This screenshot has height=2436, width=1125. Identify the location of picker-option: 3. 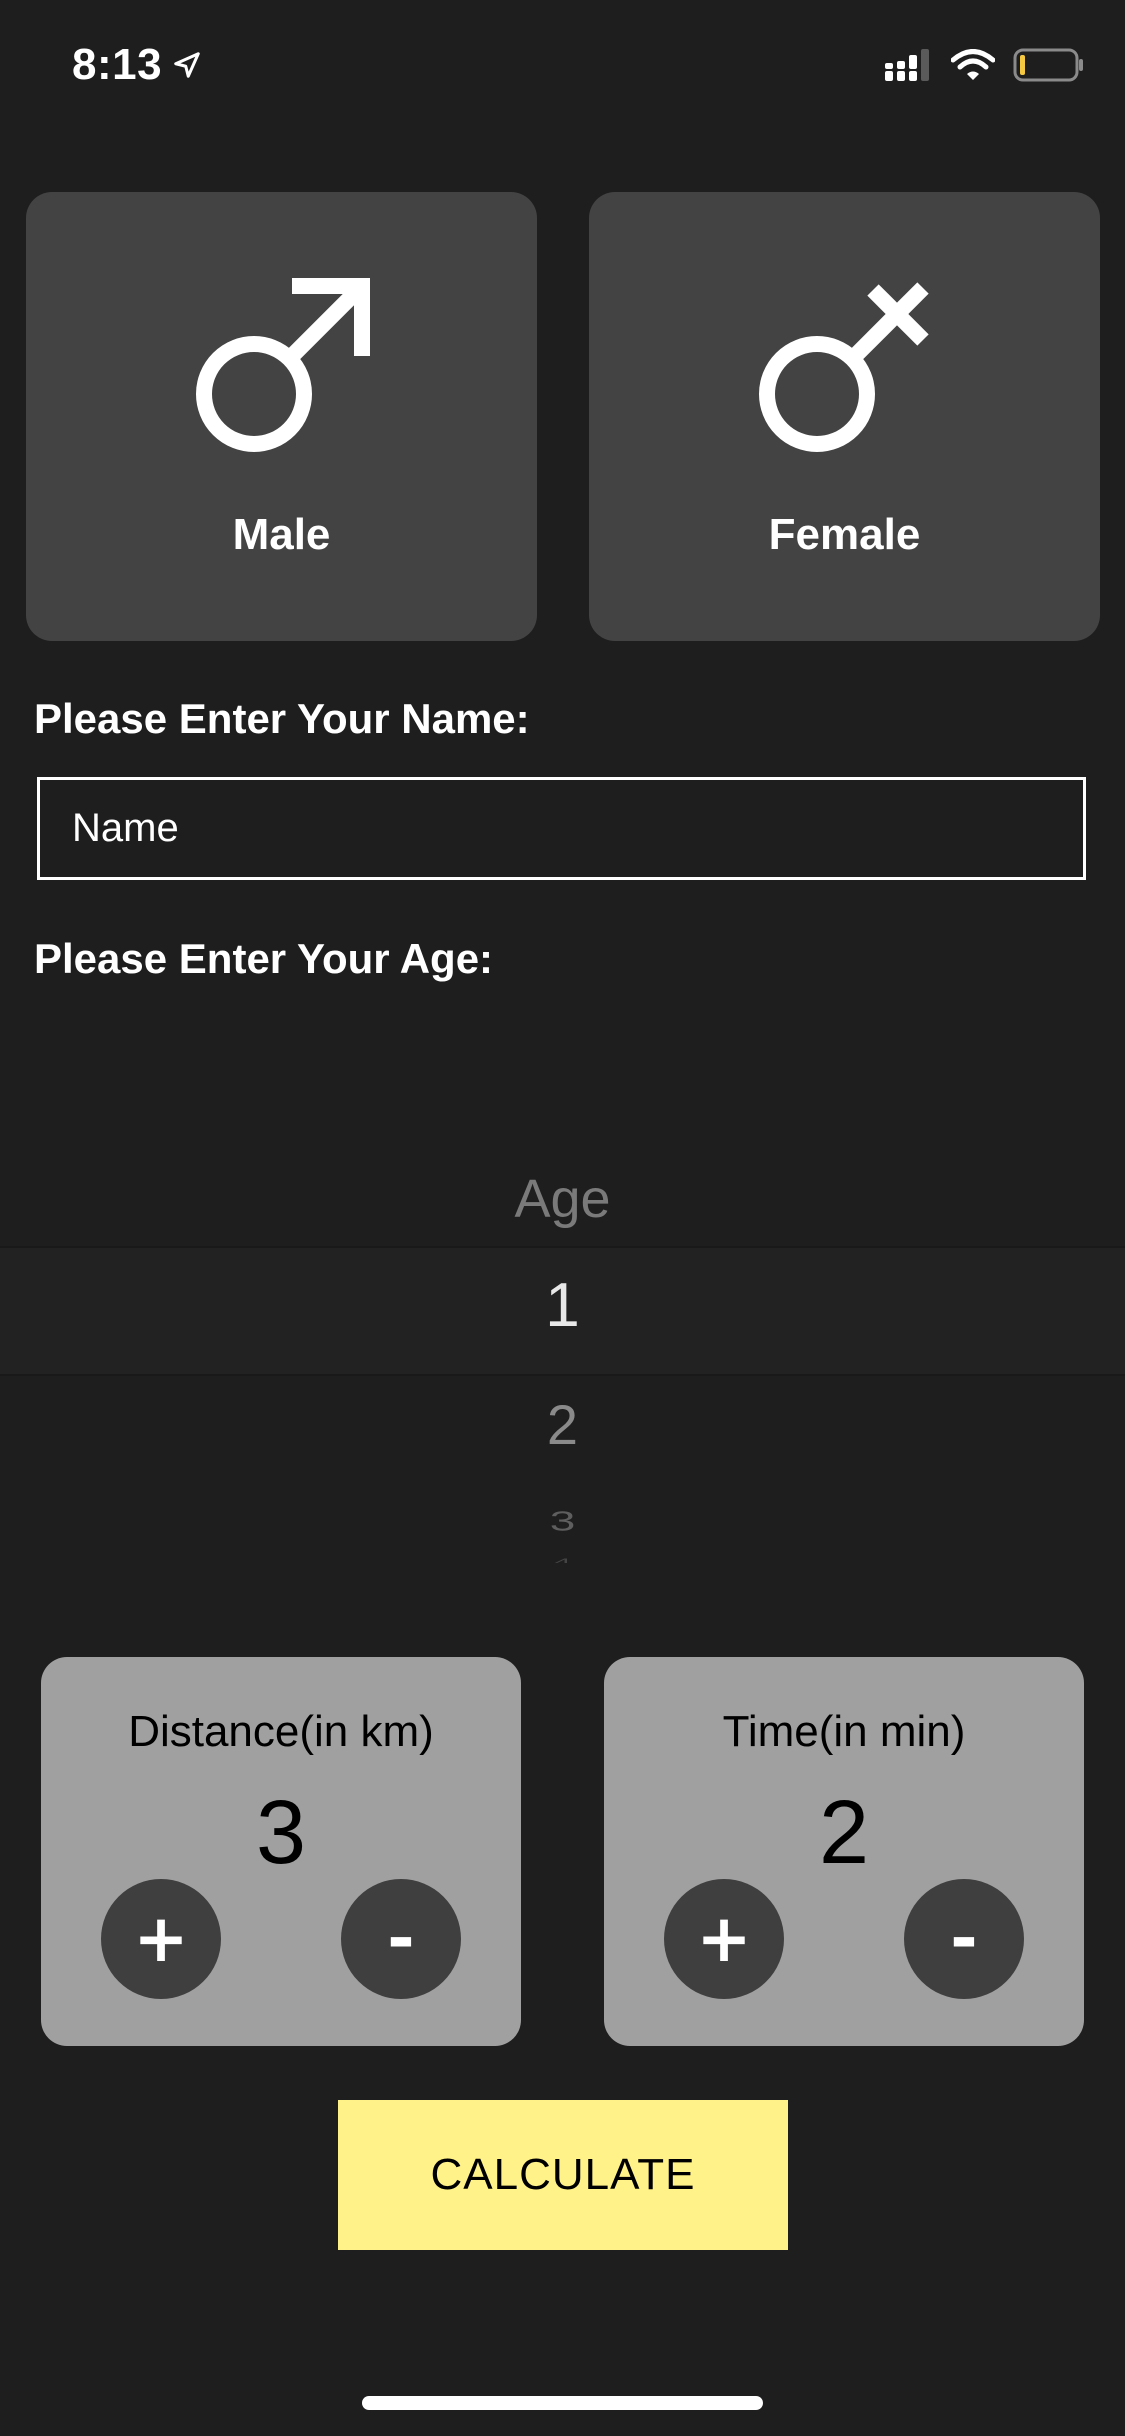
(562, 1521).